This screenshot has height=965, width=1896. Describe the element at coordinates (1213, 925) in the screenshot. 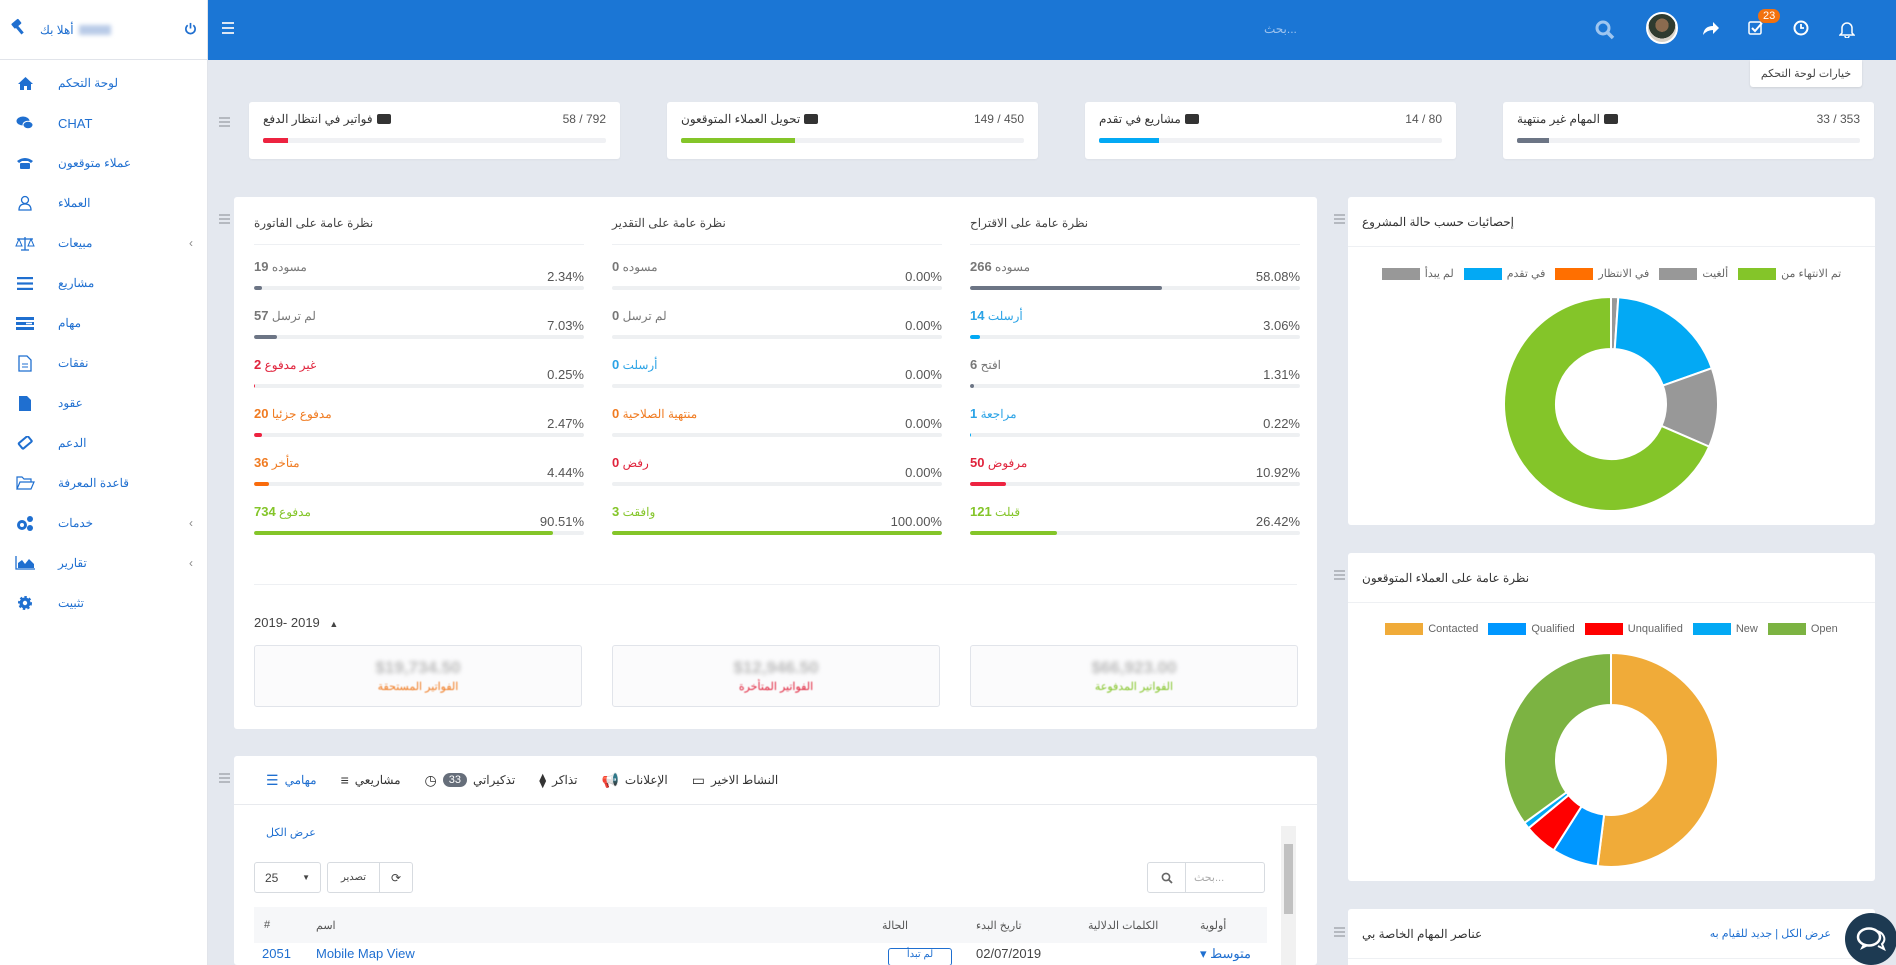

I see `col-priority: أولوية` at that location.